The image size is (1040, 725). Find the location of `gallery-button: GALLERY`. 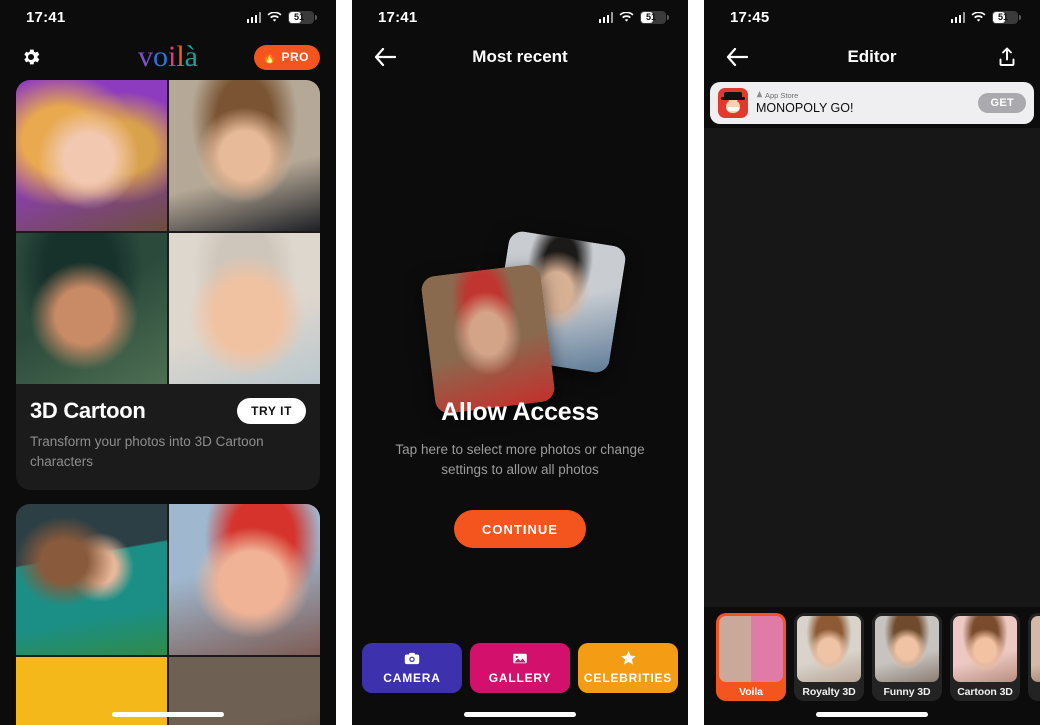

gallery-button: GALLERY is located at coordinates (520, 668).